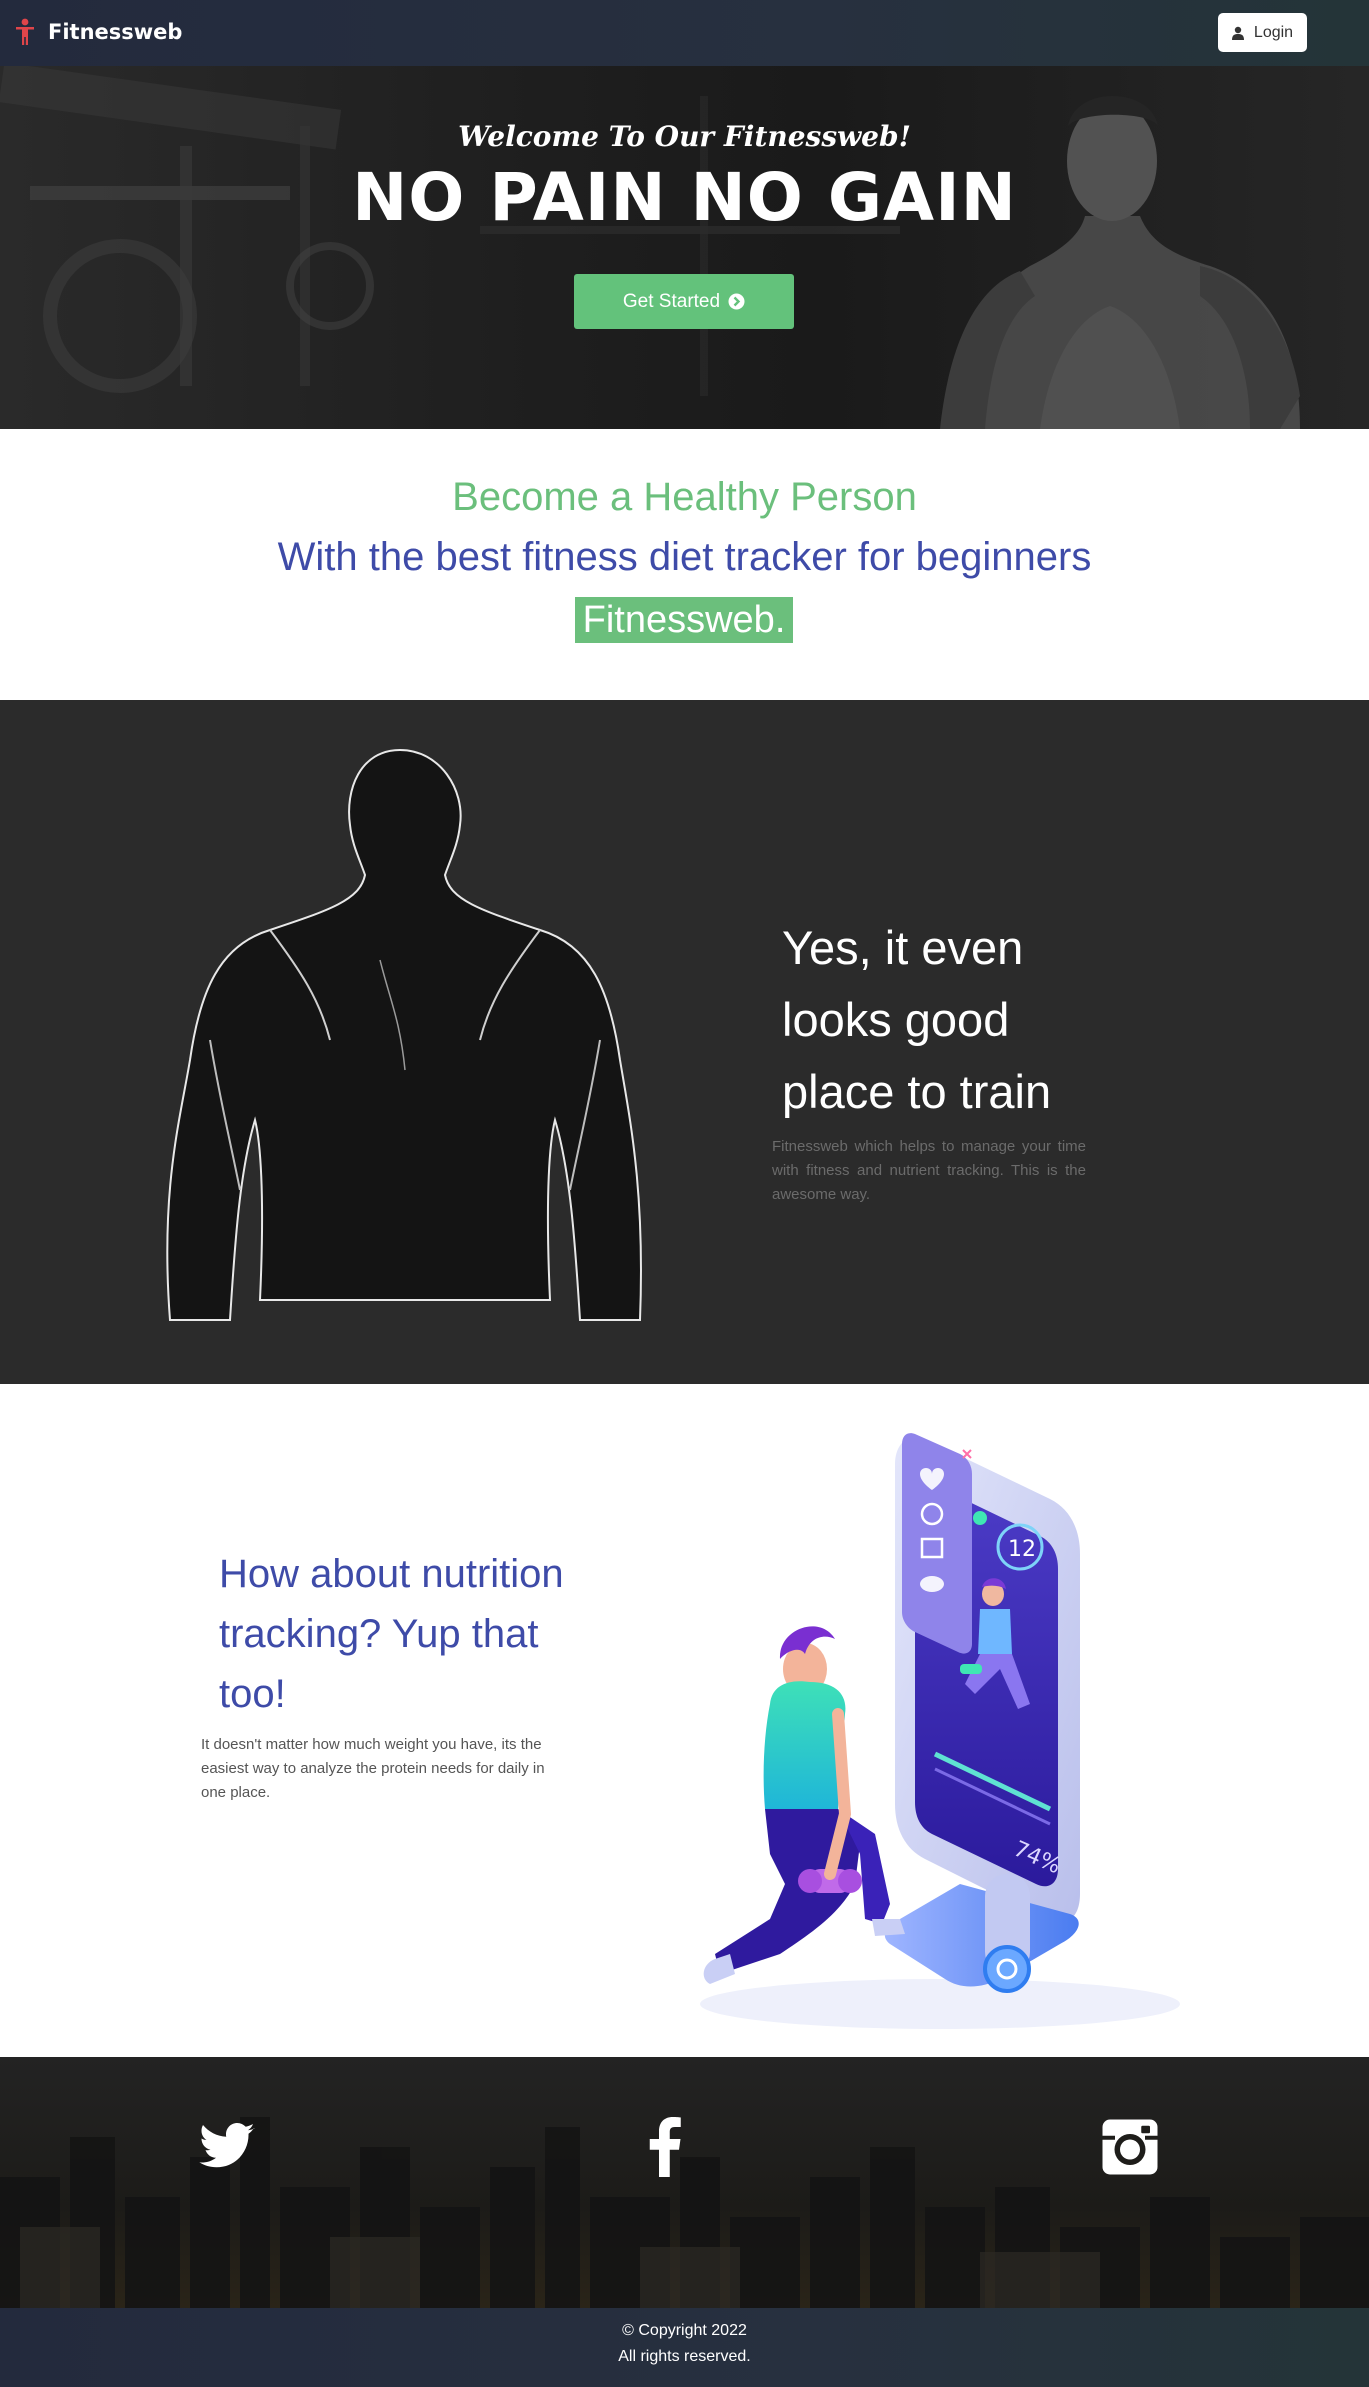 The width and height of the screenshot is (1369, 2387). What do you see at coordinates (940, 1731) in the screenshot?
I see `workout-app-illustration: 12 74%` at bounding box center [940, 1731].